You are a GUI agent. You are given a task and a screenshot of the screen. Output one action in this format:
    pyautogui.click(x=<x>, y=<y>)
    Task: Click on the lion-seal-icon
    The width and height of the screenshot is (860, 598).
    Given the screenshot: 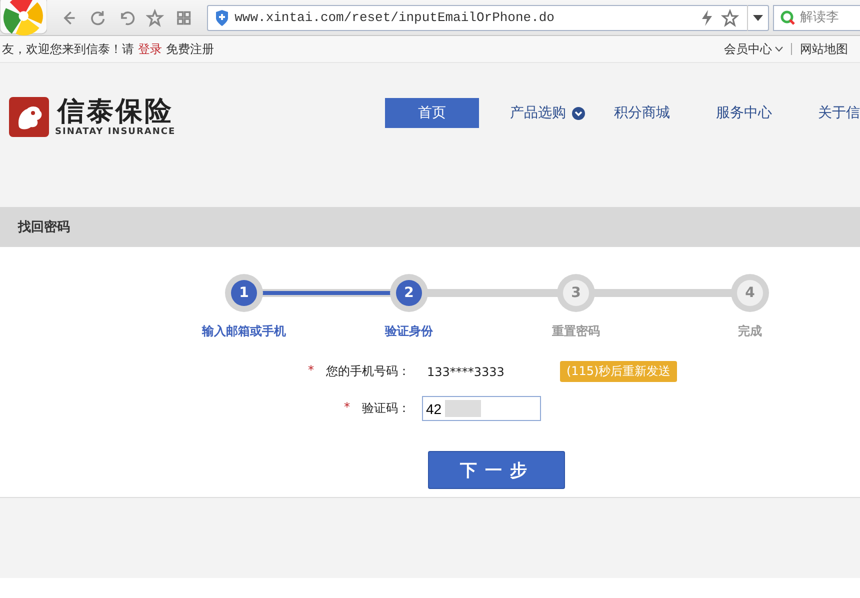 What is the action you would take?
    pyautogui.click(x=29, y=117)
    